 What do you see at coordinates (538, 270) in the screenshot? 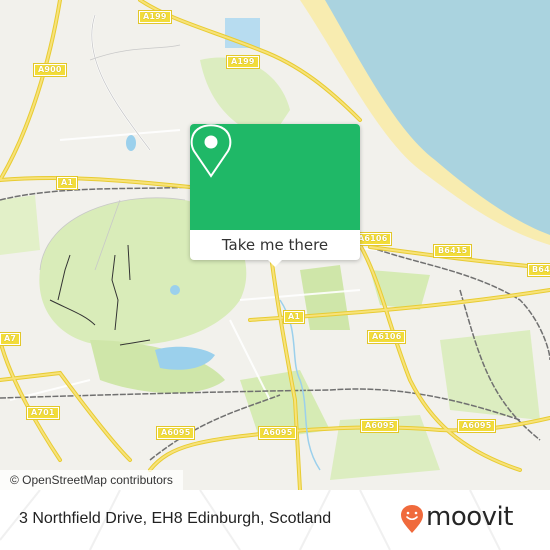
I see `road-label-b6415-east: B64` at bounding box center [538, 270].